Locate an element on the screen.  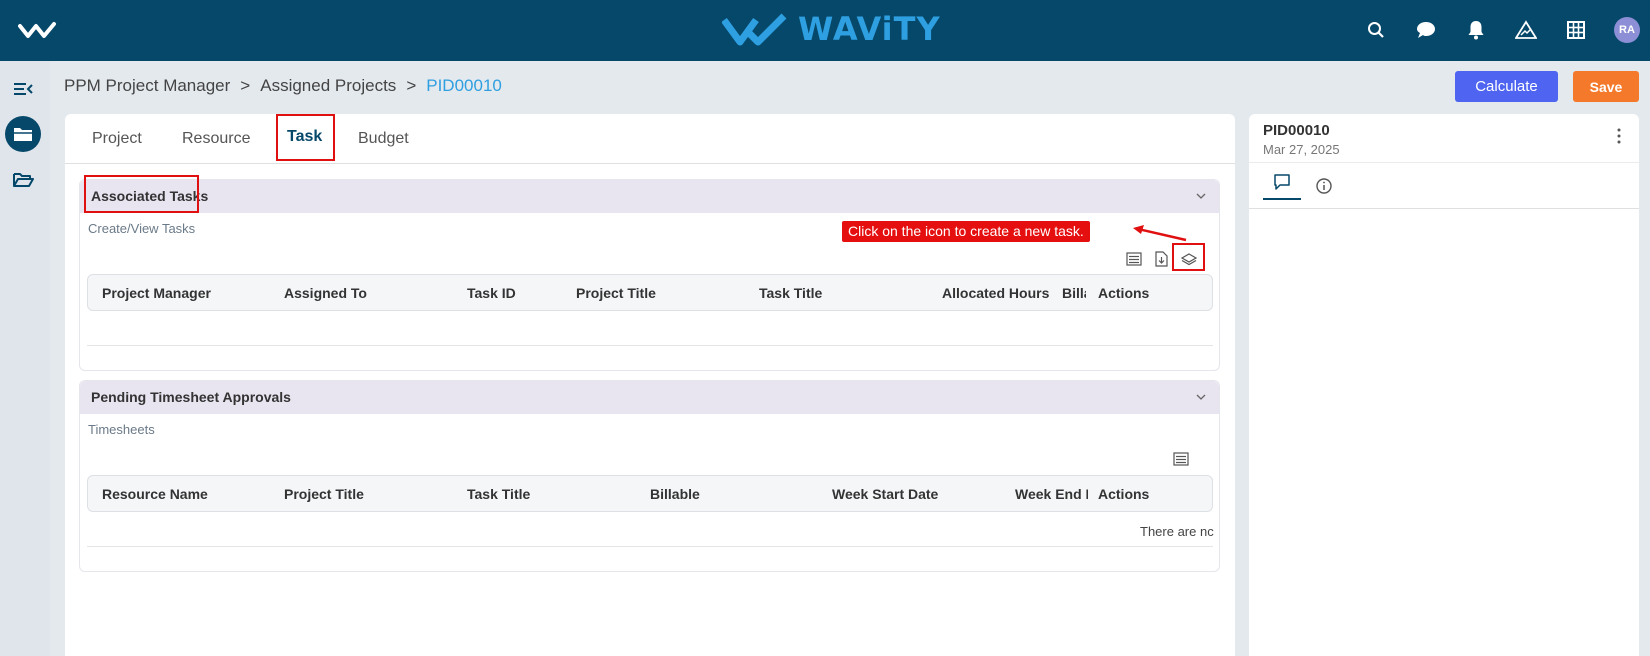
column-header: Resource Name is located at coordinates (155, 494).